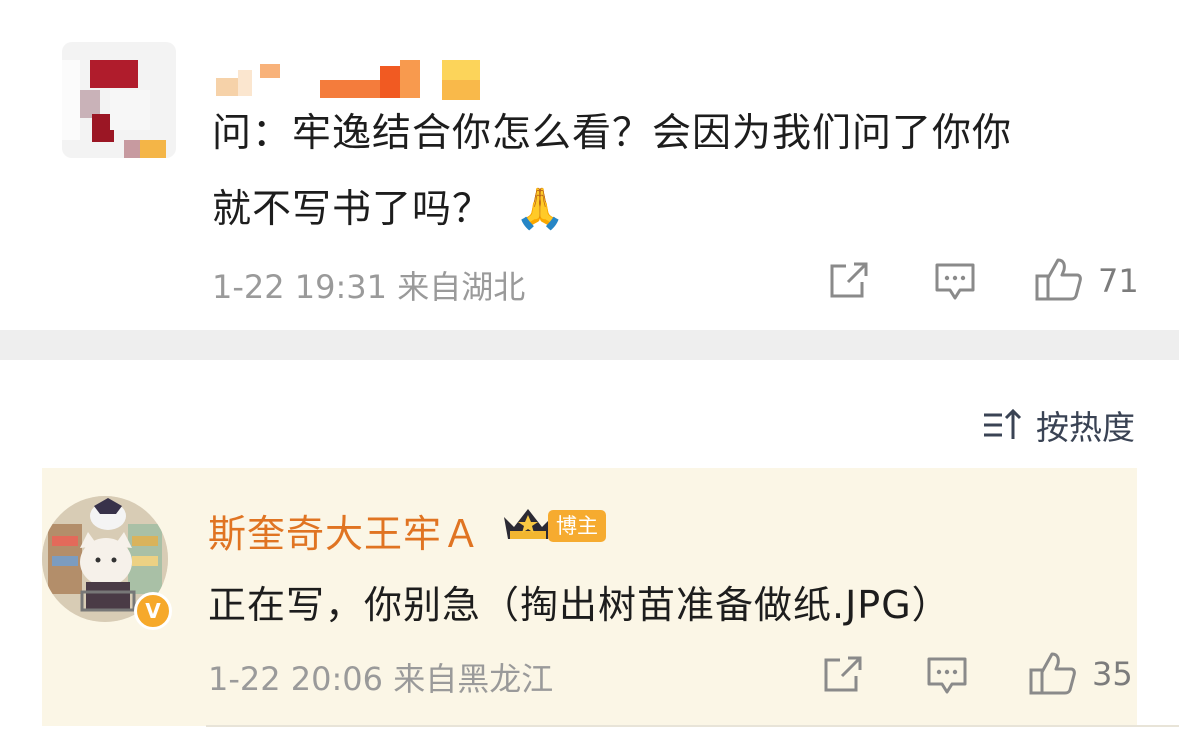  What do you see at coordinates (541, 209) in the screenshot?
I see `pray-emoji: 🙏` at bounding box center [541, 209].